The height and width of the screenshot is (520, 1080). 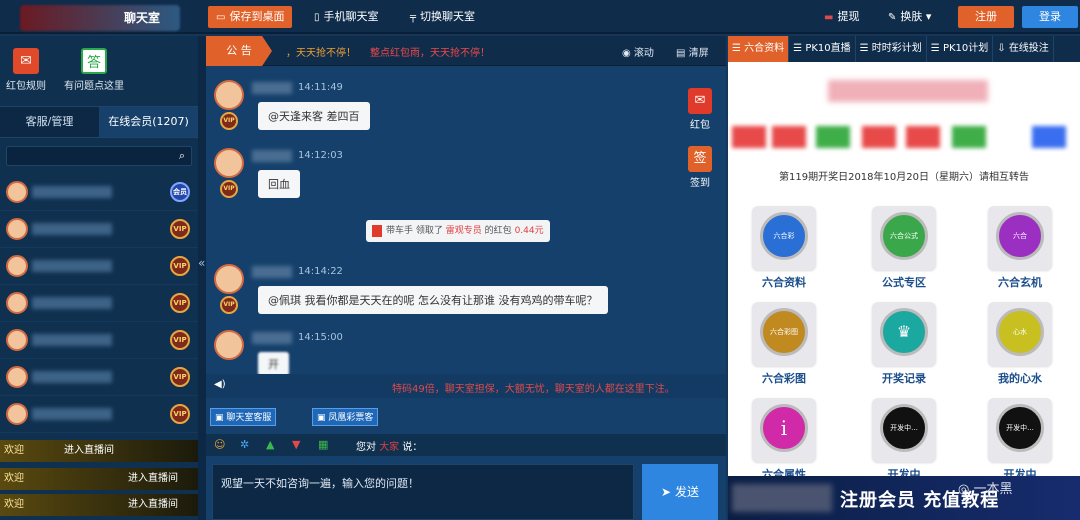 I want to click on skin-button: ✎ 换肤 ▾, so click(x=909, y=17).